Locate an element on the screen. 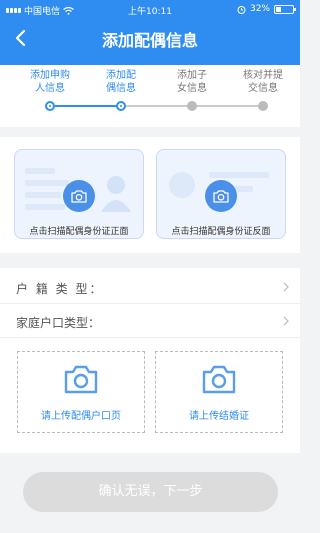 The image size is (320, 533). household-register-type-select: 家庭户口类型： is located at coordinates (150, 321).